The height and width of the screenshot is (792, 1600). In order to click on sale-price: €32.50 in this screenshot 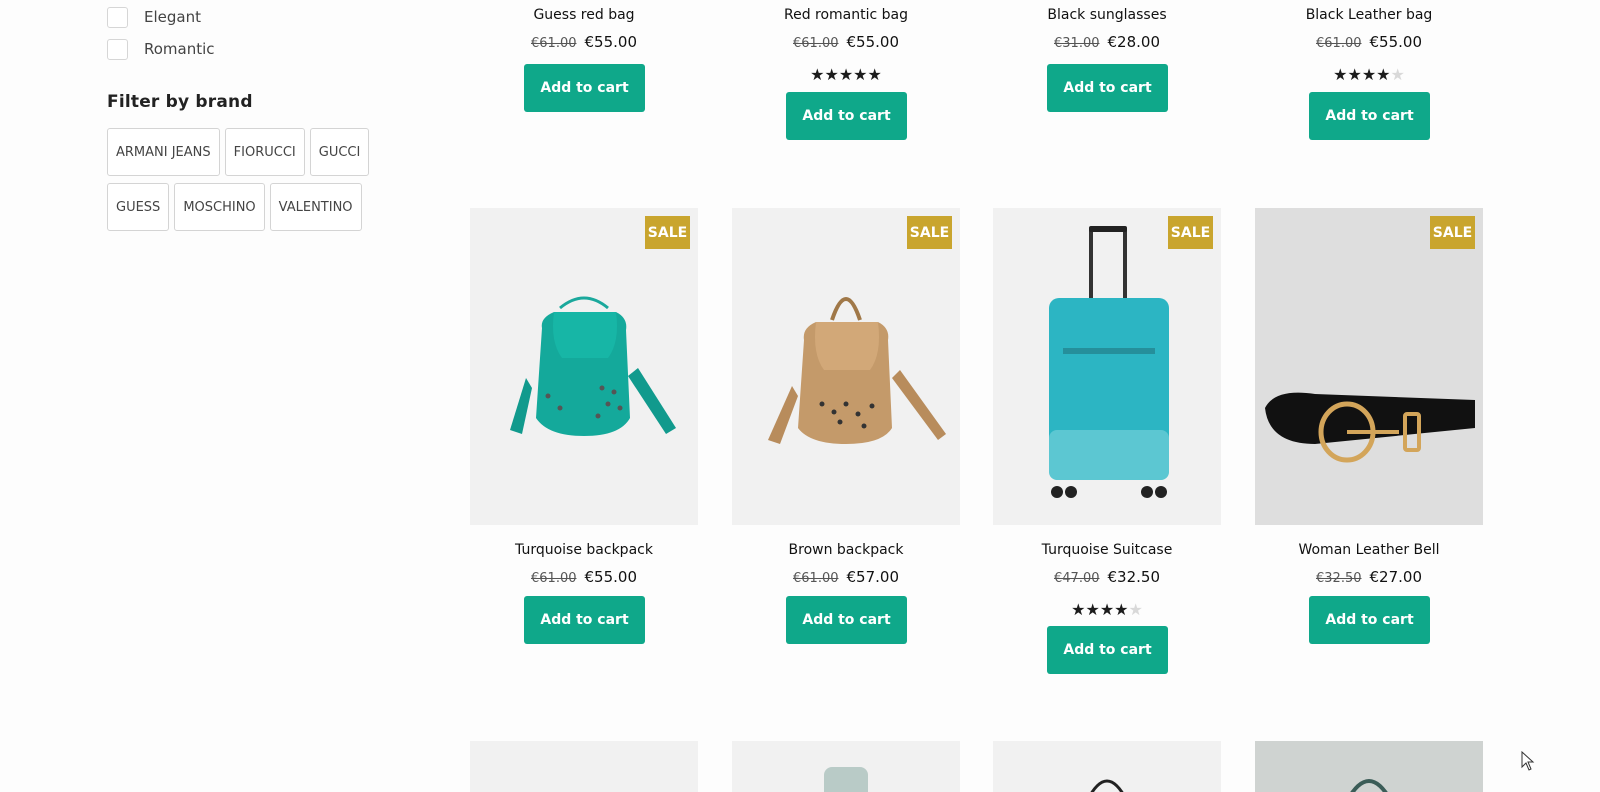, I will do `click(1134, 577)`.